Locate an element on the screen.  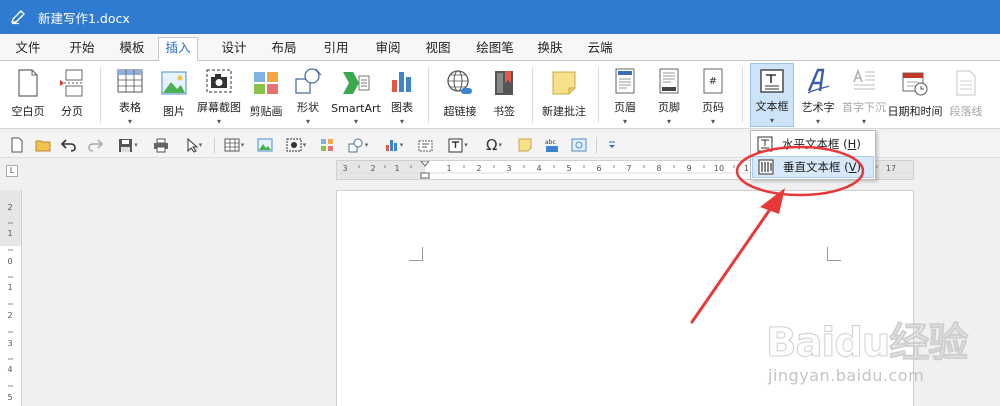
select-pointer-icon: ▾ is located at coordinates (194, 145).